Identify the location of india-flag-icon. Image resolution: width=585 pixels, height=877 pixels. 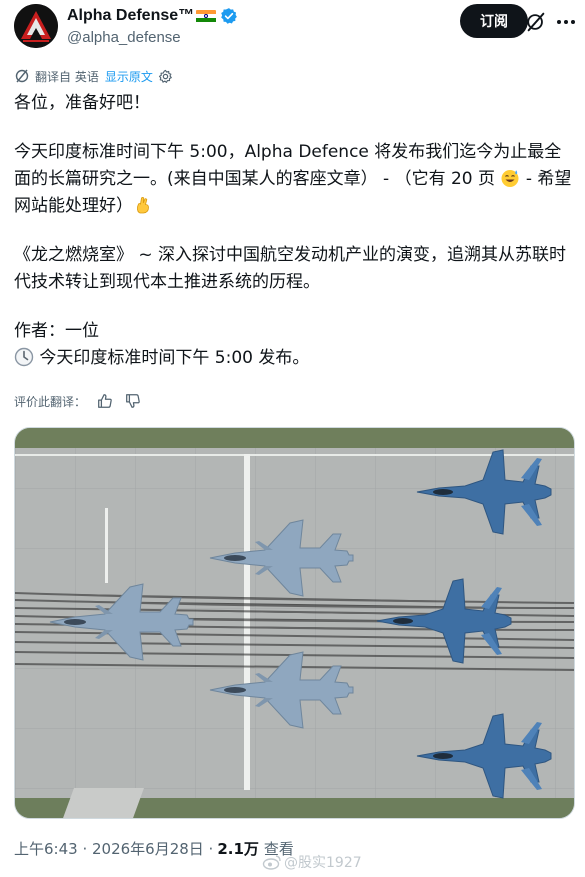
(206, 16).